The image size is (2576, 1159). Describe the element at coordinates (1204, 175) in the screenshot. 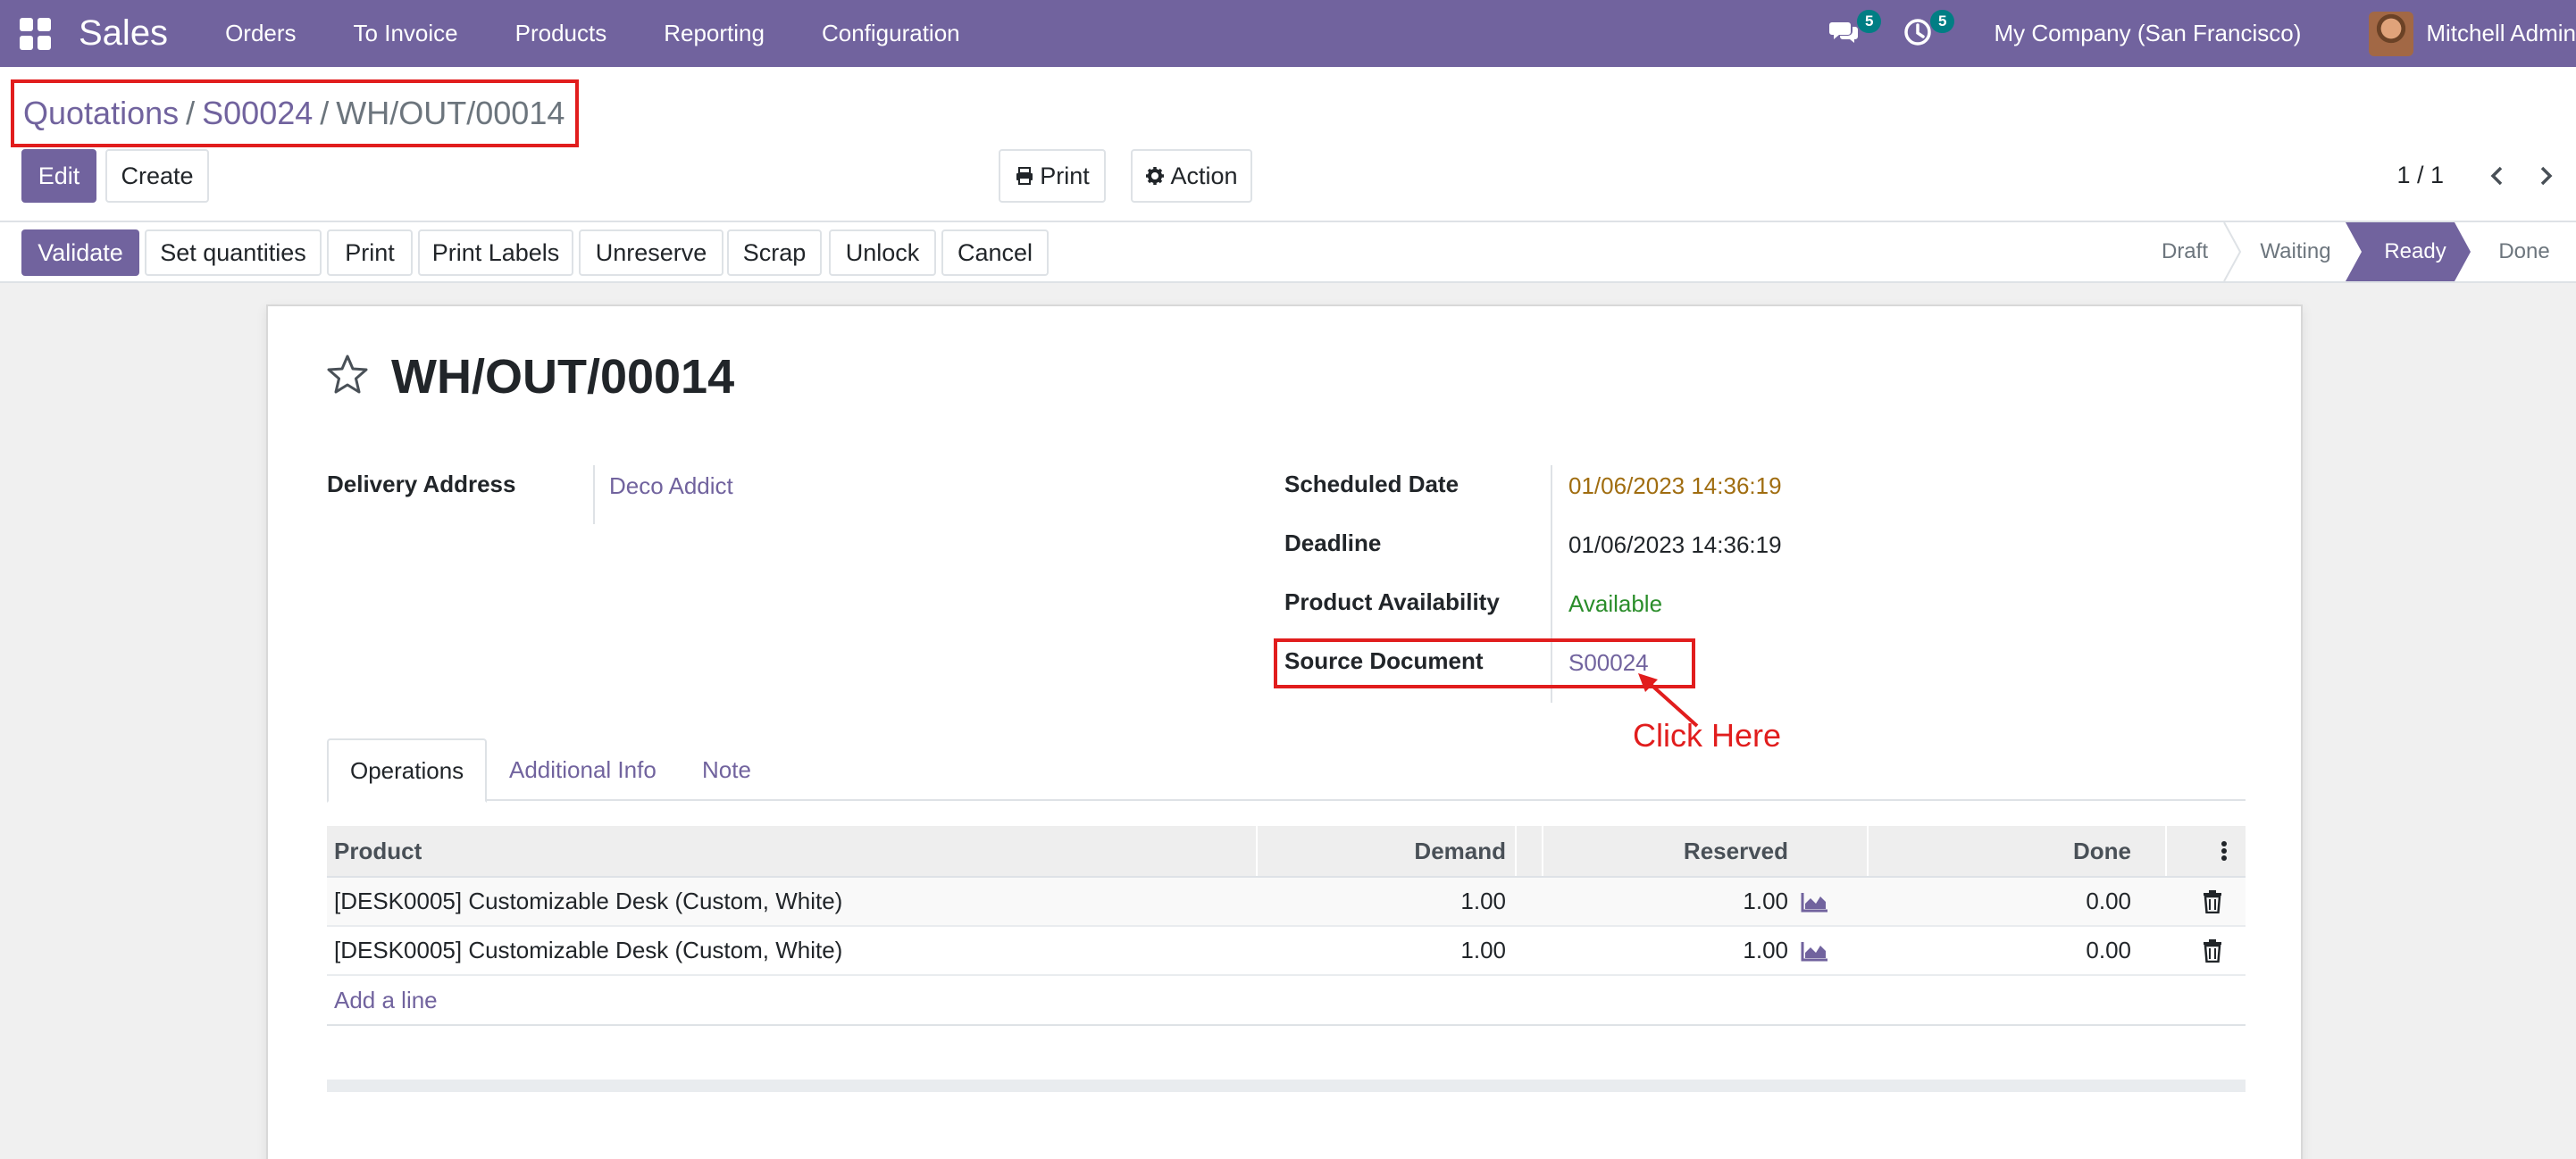

I see `action-button-label: Action` at that location.